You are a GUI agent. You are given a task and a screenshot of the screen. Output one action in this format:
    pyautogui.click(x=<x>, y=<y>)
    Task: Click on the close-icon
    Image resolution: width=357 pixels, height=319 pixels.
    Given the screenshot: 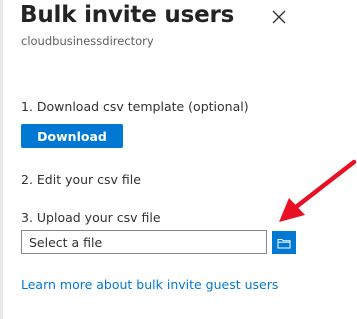 What is the action you would take?
    pyautogui.click(x=279, y=17)
    